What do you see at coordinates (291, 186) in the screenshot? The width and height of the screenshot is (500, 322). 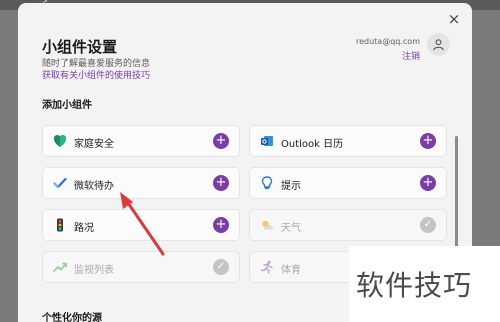 I see `widget-label: 提示` at bounding box center [291, 186].